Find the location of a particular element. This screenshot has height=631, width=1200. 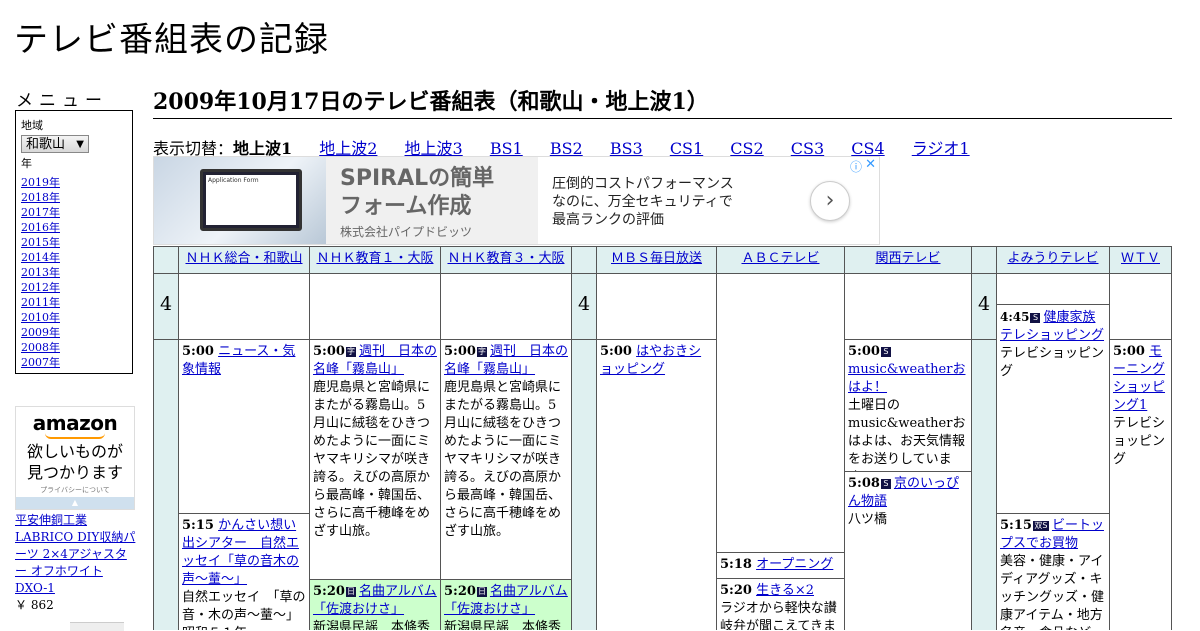

year-link: 2008年 is located at coordinates (40, 347).